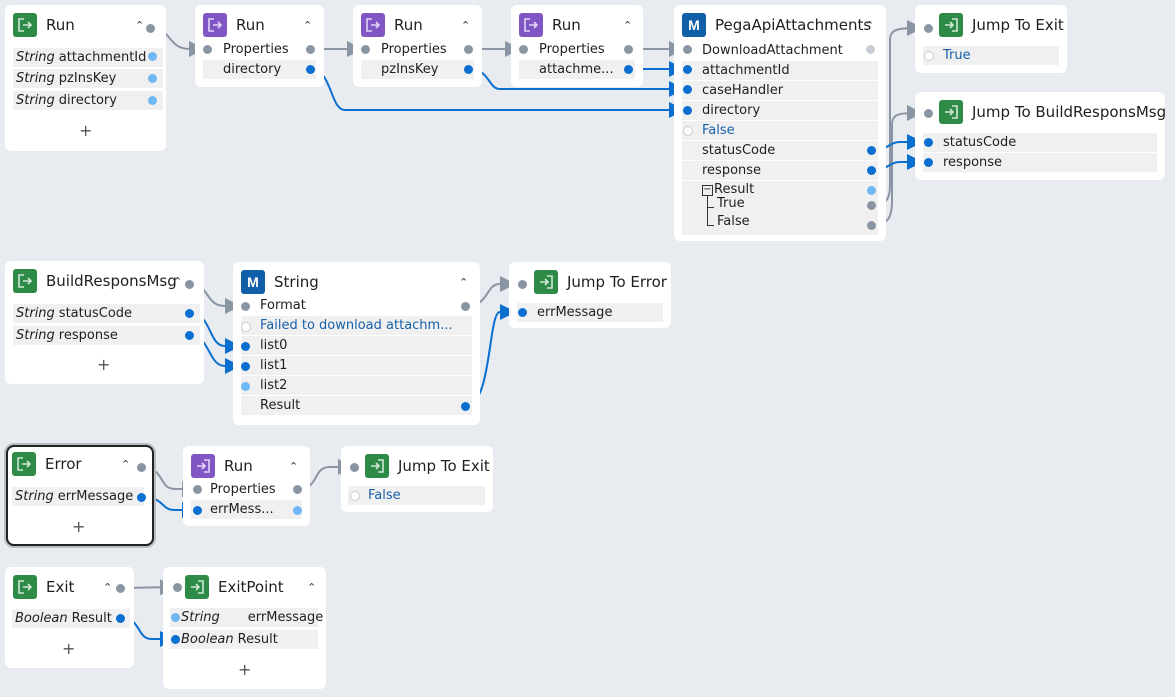 This screenshot has width=1175, height=697. Describe the element at coordinates (780, 70) in the screenshot. I see `row-attachmentid: attachmentId` at that location.